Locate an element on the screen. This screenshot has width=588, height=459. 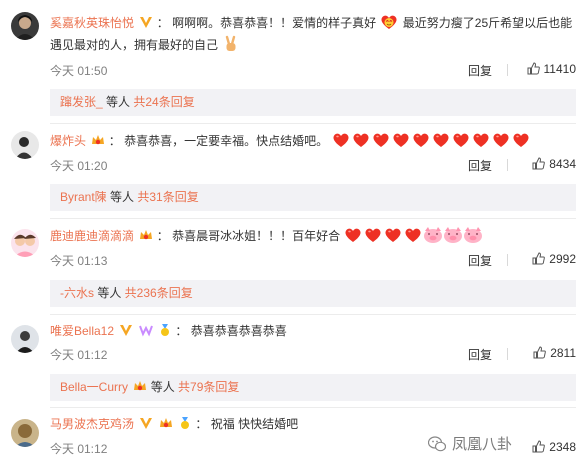
timestamp: 今天 01:20 is located at coordinates (79, 166).